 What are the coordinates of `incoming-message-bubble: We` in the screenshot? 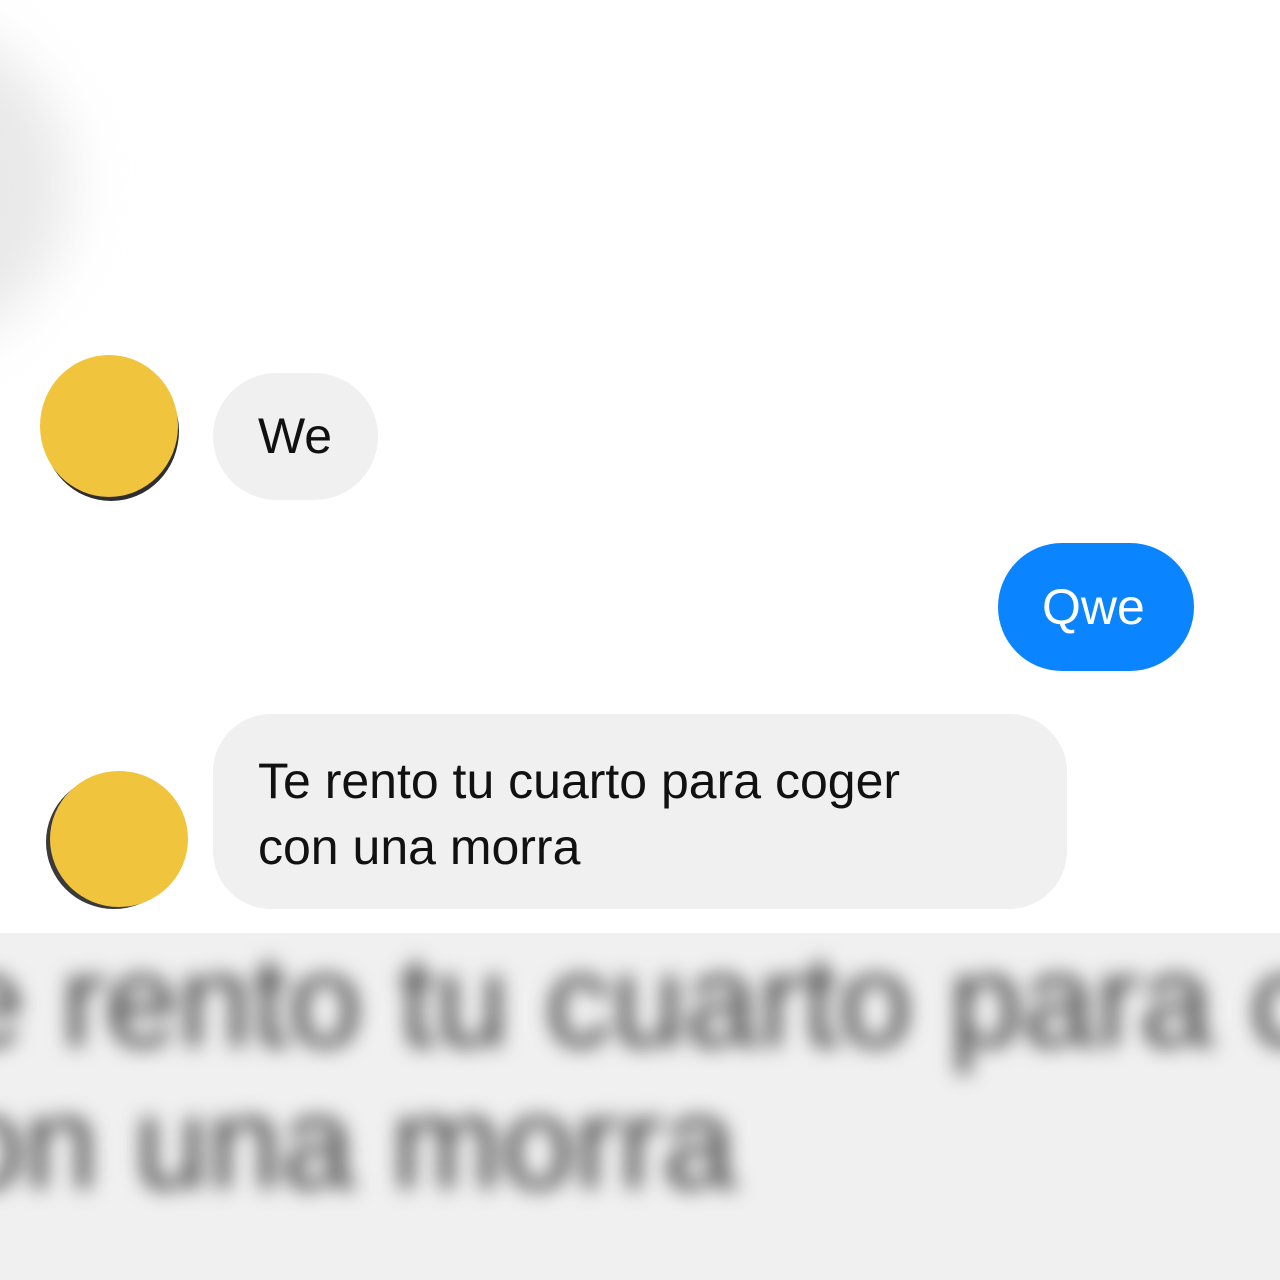 It's located at (295, 436).